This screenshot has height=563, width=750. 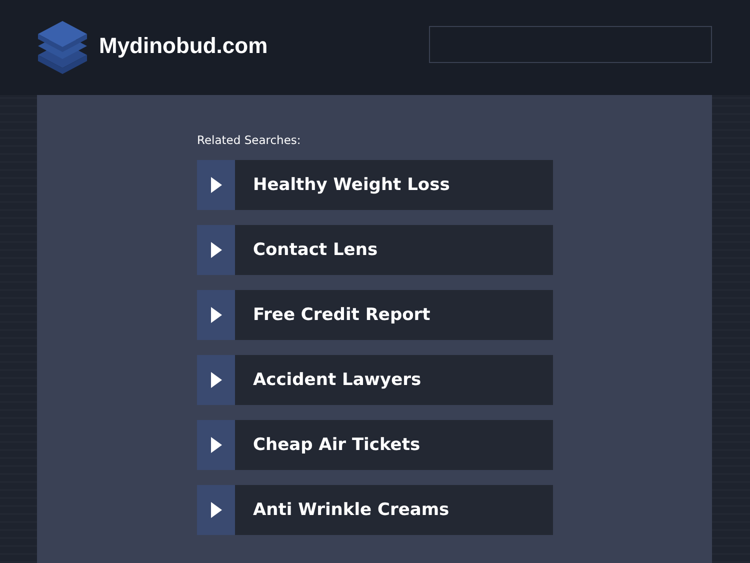 I want to click on related-search-link: Healthy Weight Loss, so click(x=375, y=185).